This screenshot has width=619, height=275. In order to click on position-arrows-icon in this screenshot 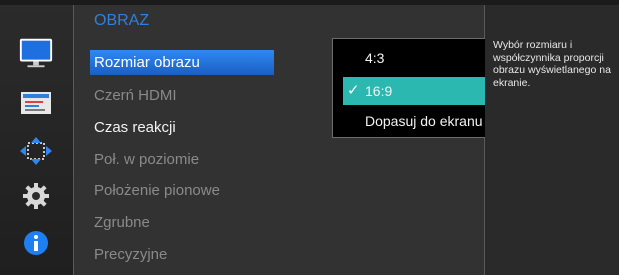, I will do `click(36, 151)`.